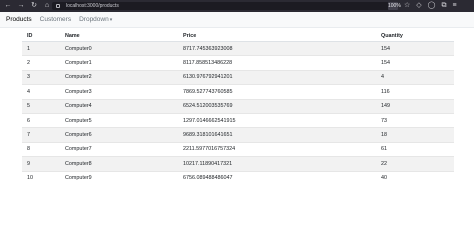  What do you see at coordinates (41, 135) in the screenshot?
I see `cell-id: 7` at bounding box center [41, 135].